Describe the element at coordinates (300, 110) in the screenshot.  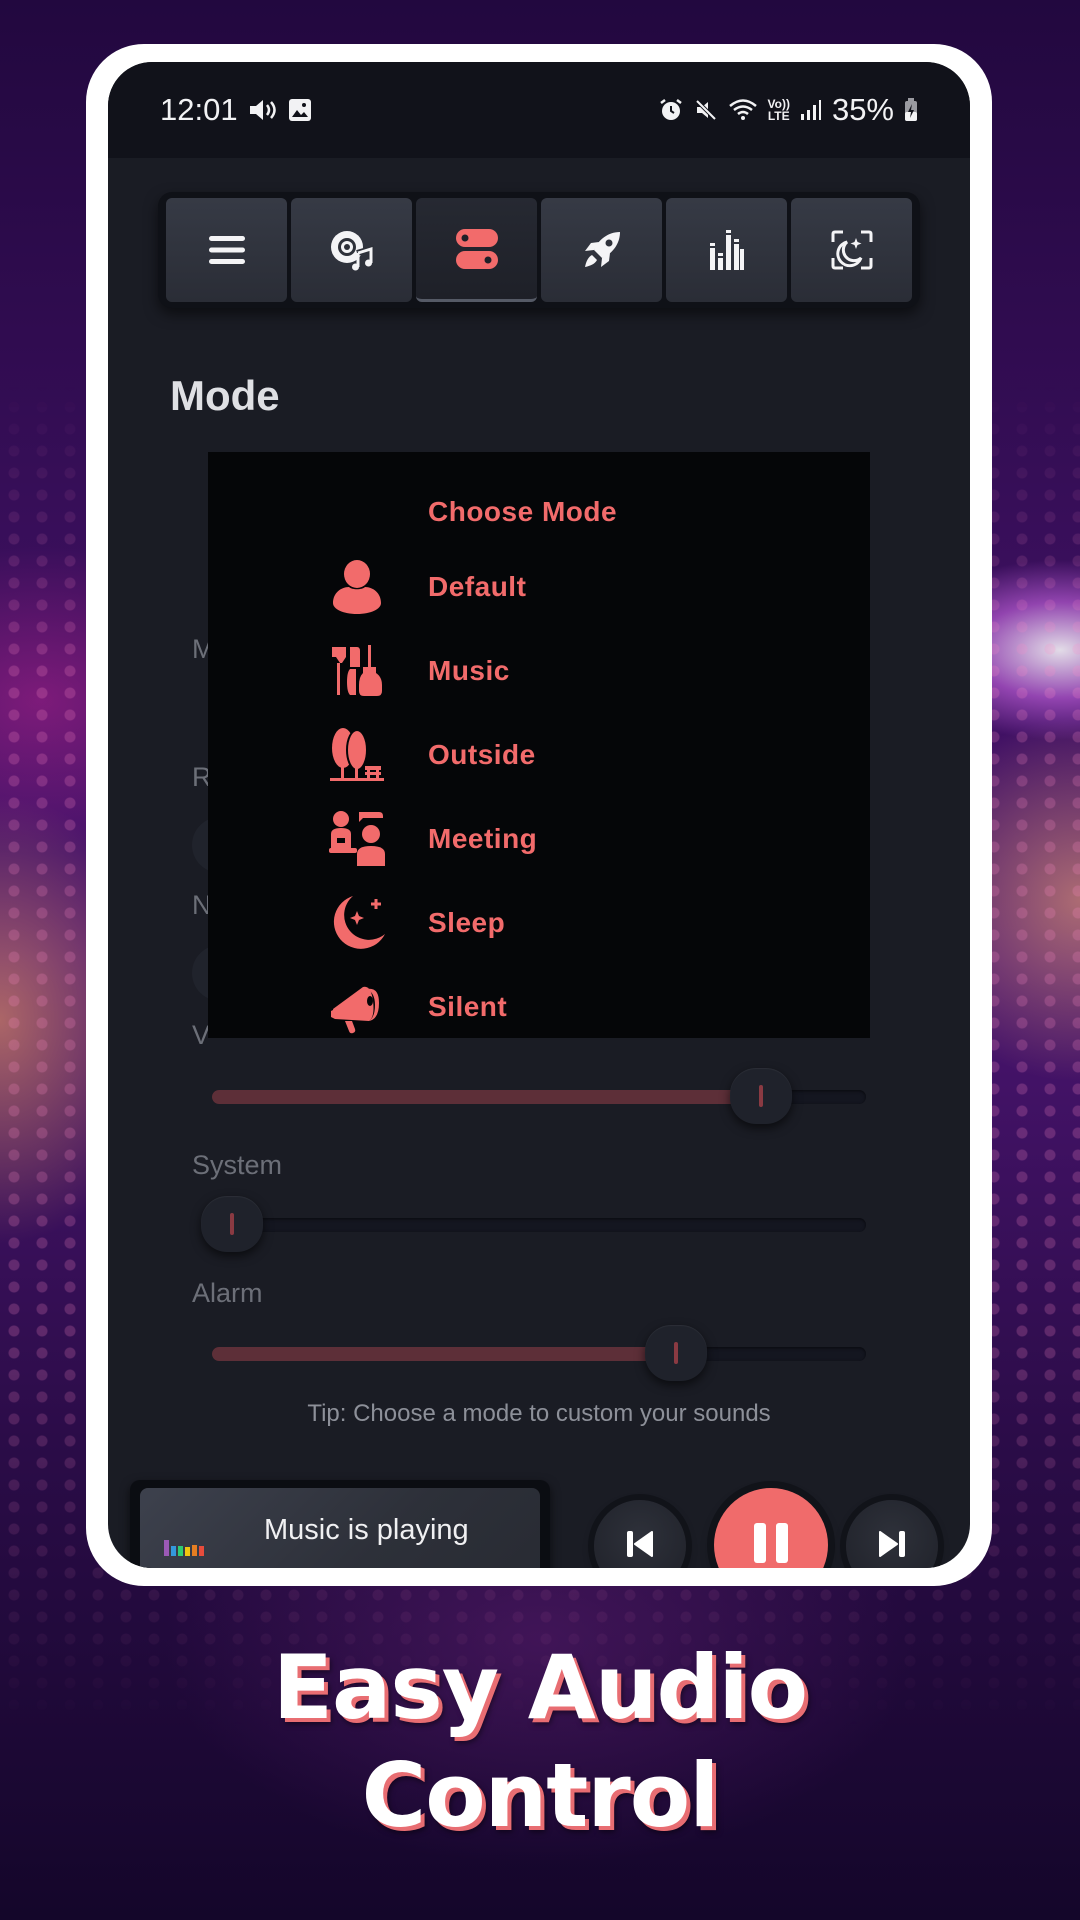
I see `image-icon` at that location.